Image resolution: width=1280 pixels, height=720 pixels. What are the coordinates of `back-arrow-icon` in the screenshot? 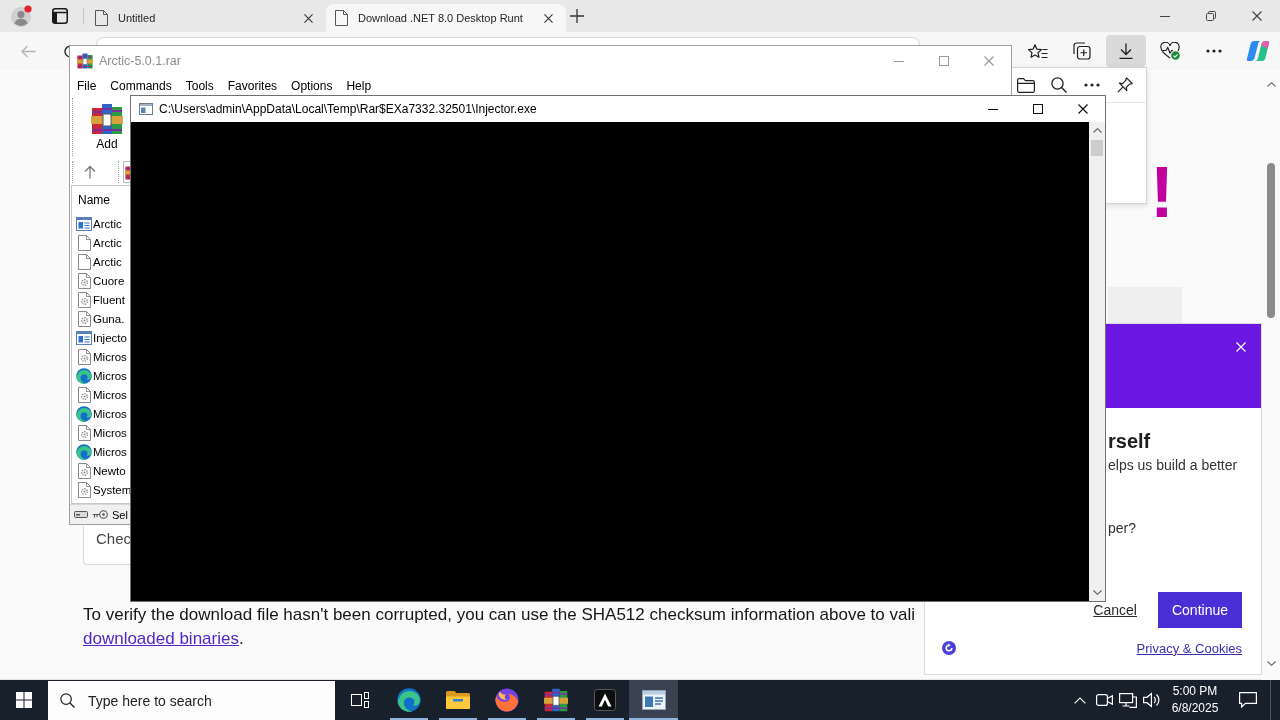 It's located at (28, 51).